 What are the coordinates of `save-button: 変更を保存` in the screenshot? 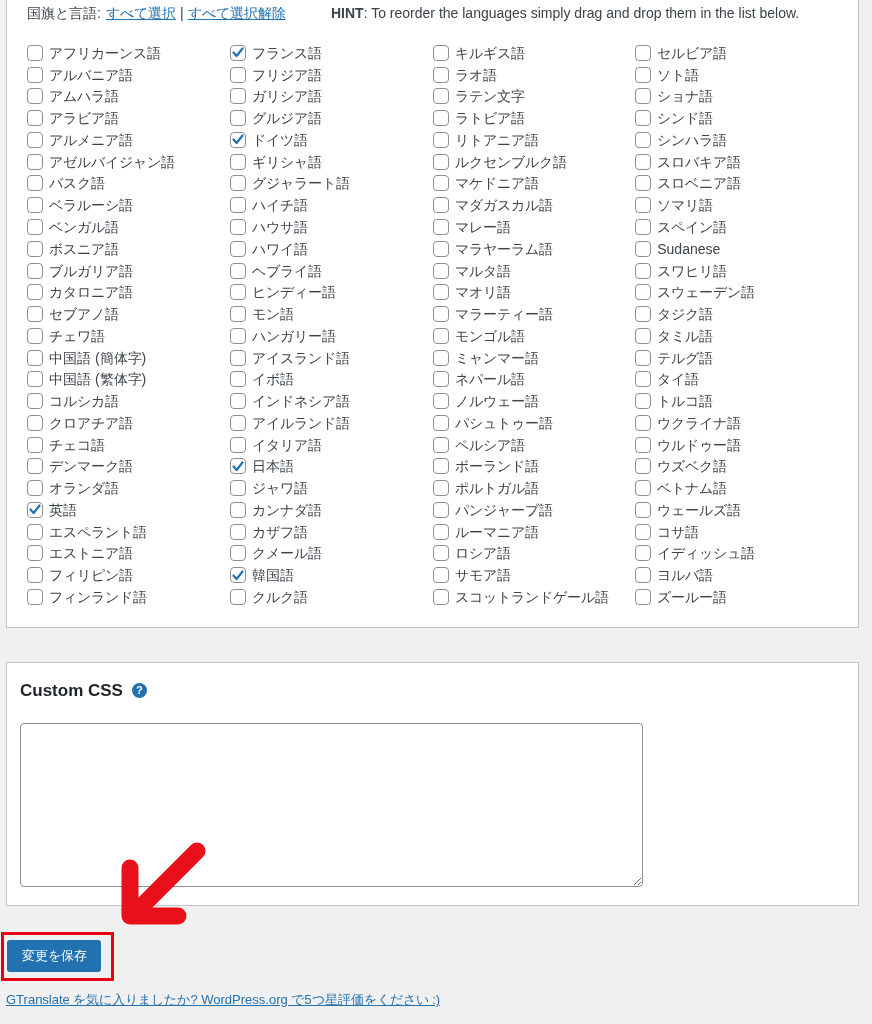 It's located at (54, 955).